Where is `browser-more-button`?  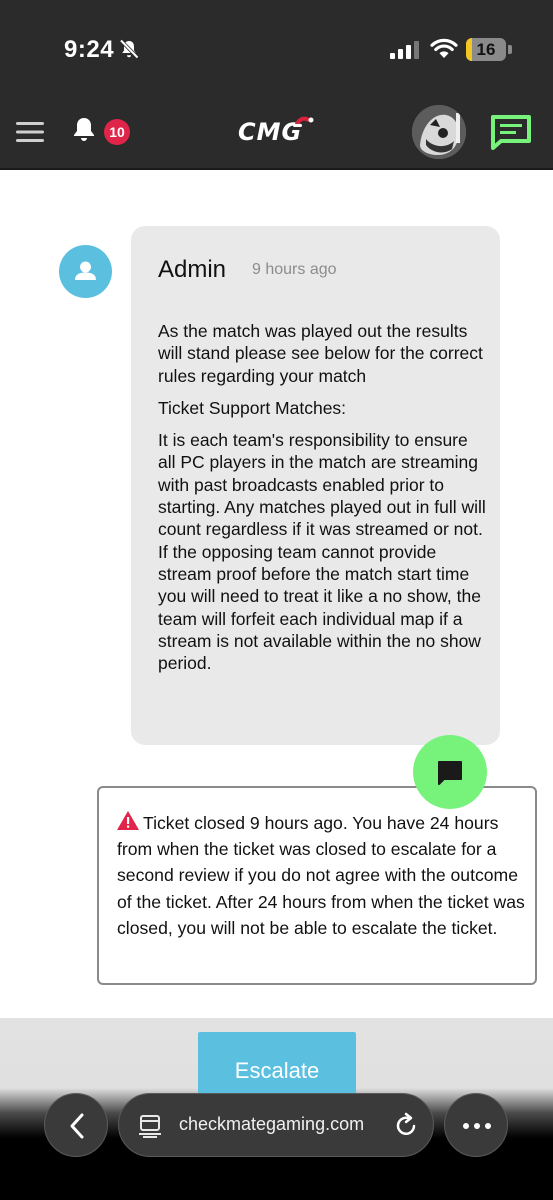 browser-more-button is located at coordinates (476, 1125).